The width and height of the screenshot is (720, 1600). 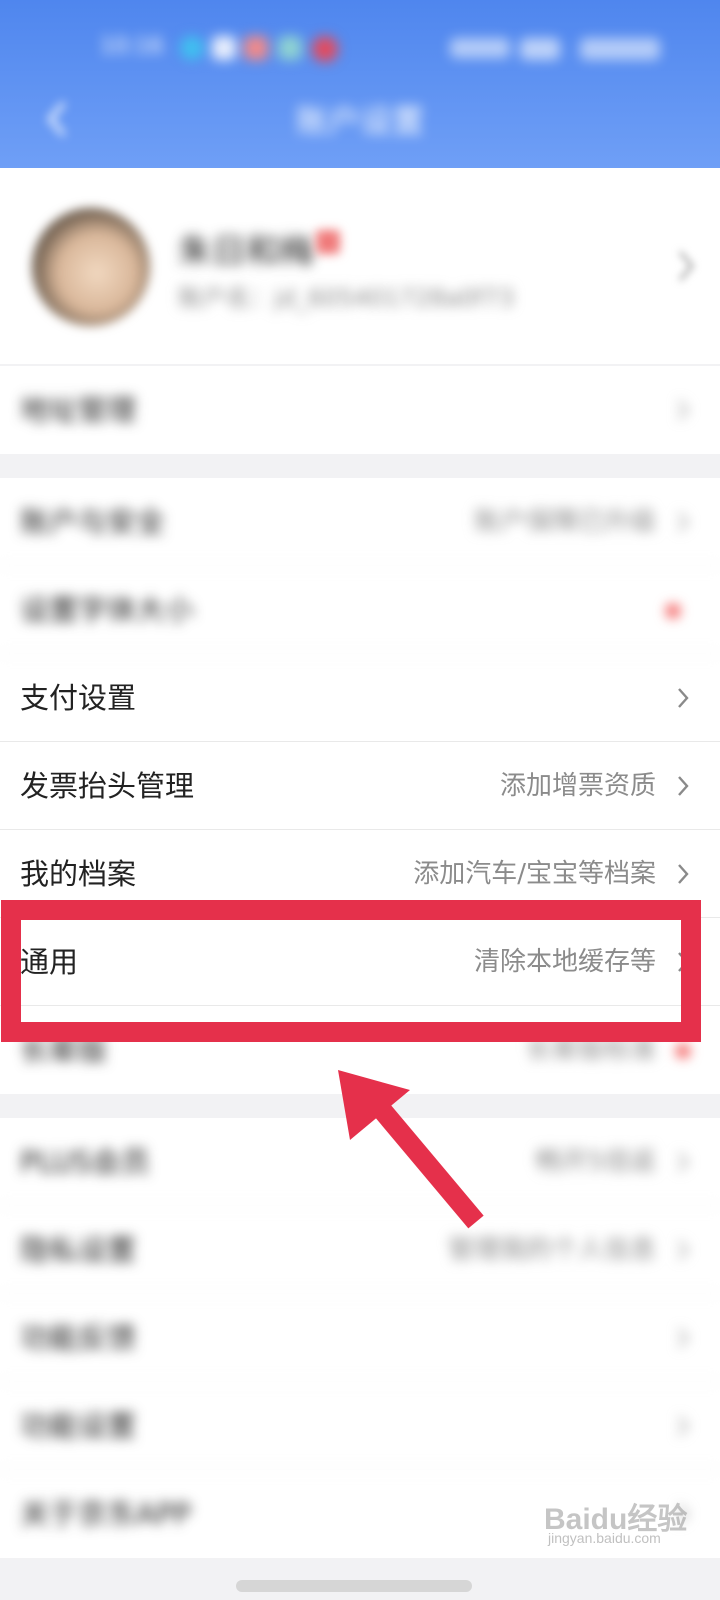 I want to click on row-label: 地址管理, so click(x=78, y=410).